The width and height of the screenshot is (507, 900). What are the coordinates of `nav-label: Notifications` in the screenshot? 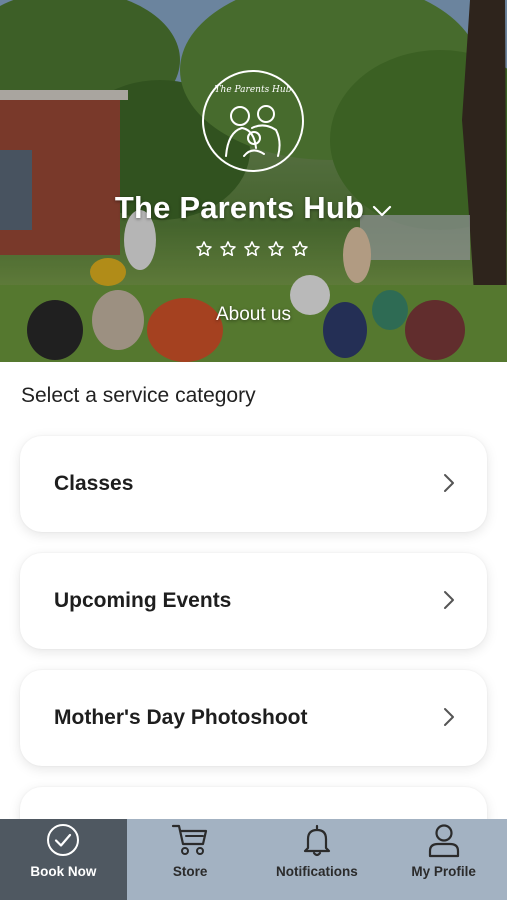 It's located at (316, 871).